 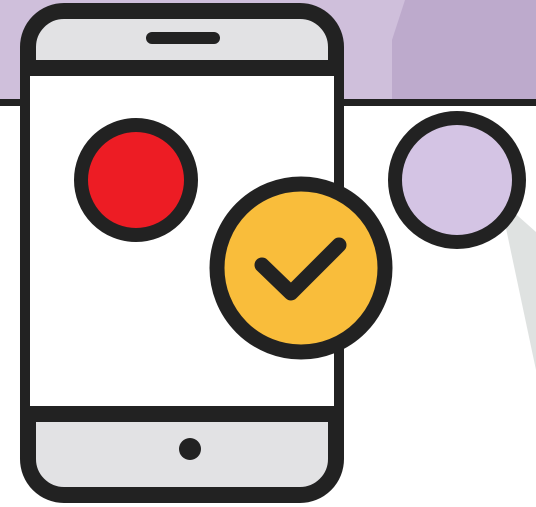 What do you see at coordinates (136, 180) in the screenshot?
I see `red-dot` at bounding box center [136, 180].